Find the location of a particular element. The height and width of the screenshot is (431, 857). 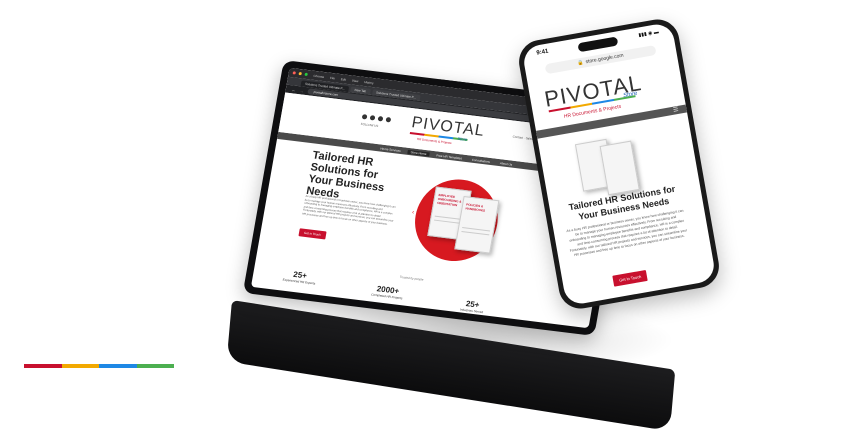

hamburger-menu-icon: ☰ is located at coordinates (676, 110).